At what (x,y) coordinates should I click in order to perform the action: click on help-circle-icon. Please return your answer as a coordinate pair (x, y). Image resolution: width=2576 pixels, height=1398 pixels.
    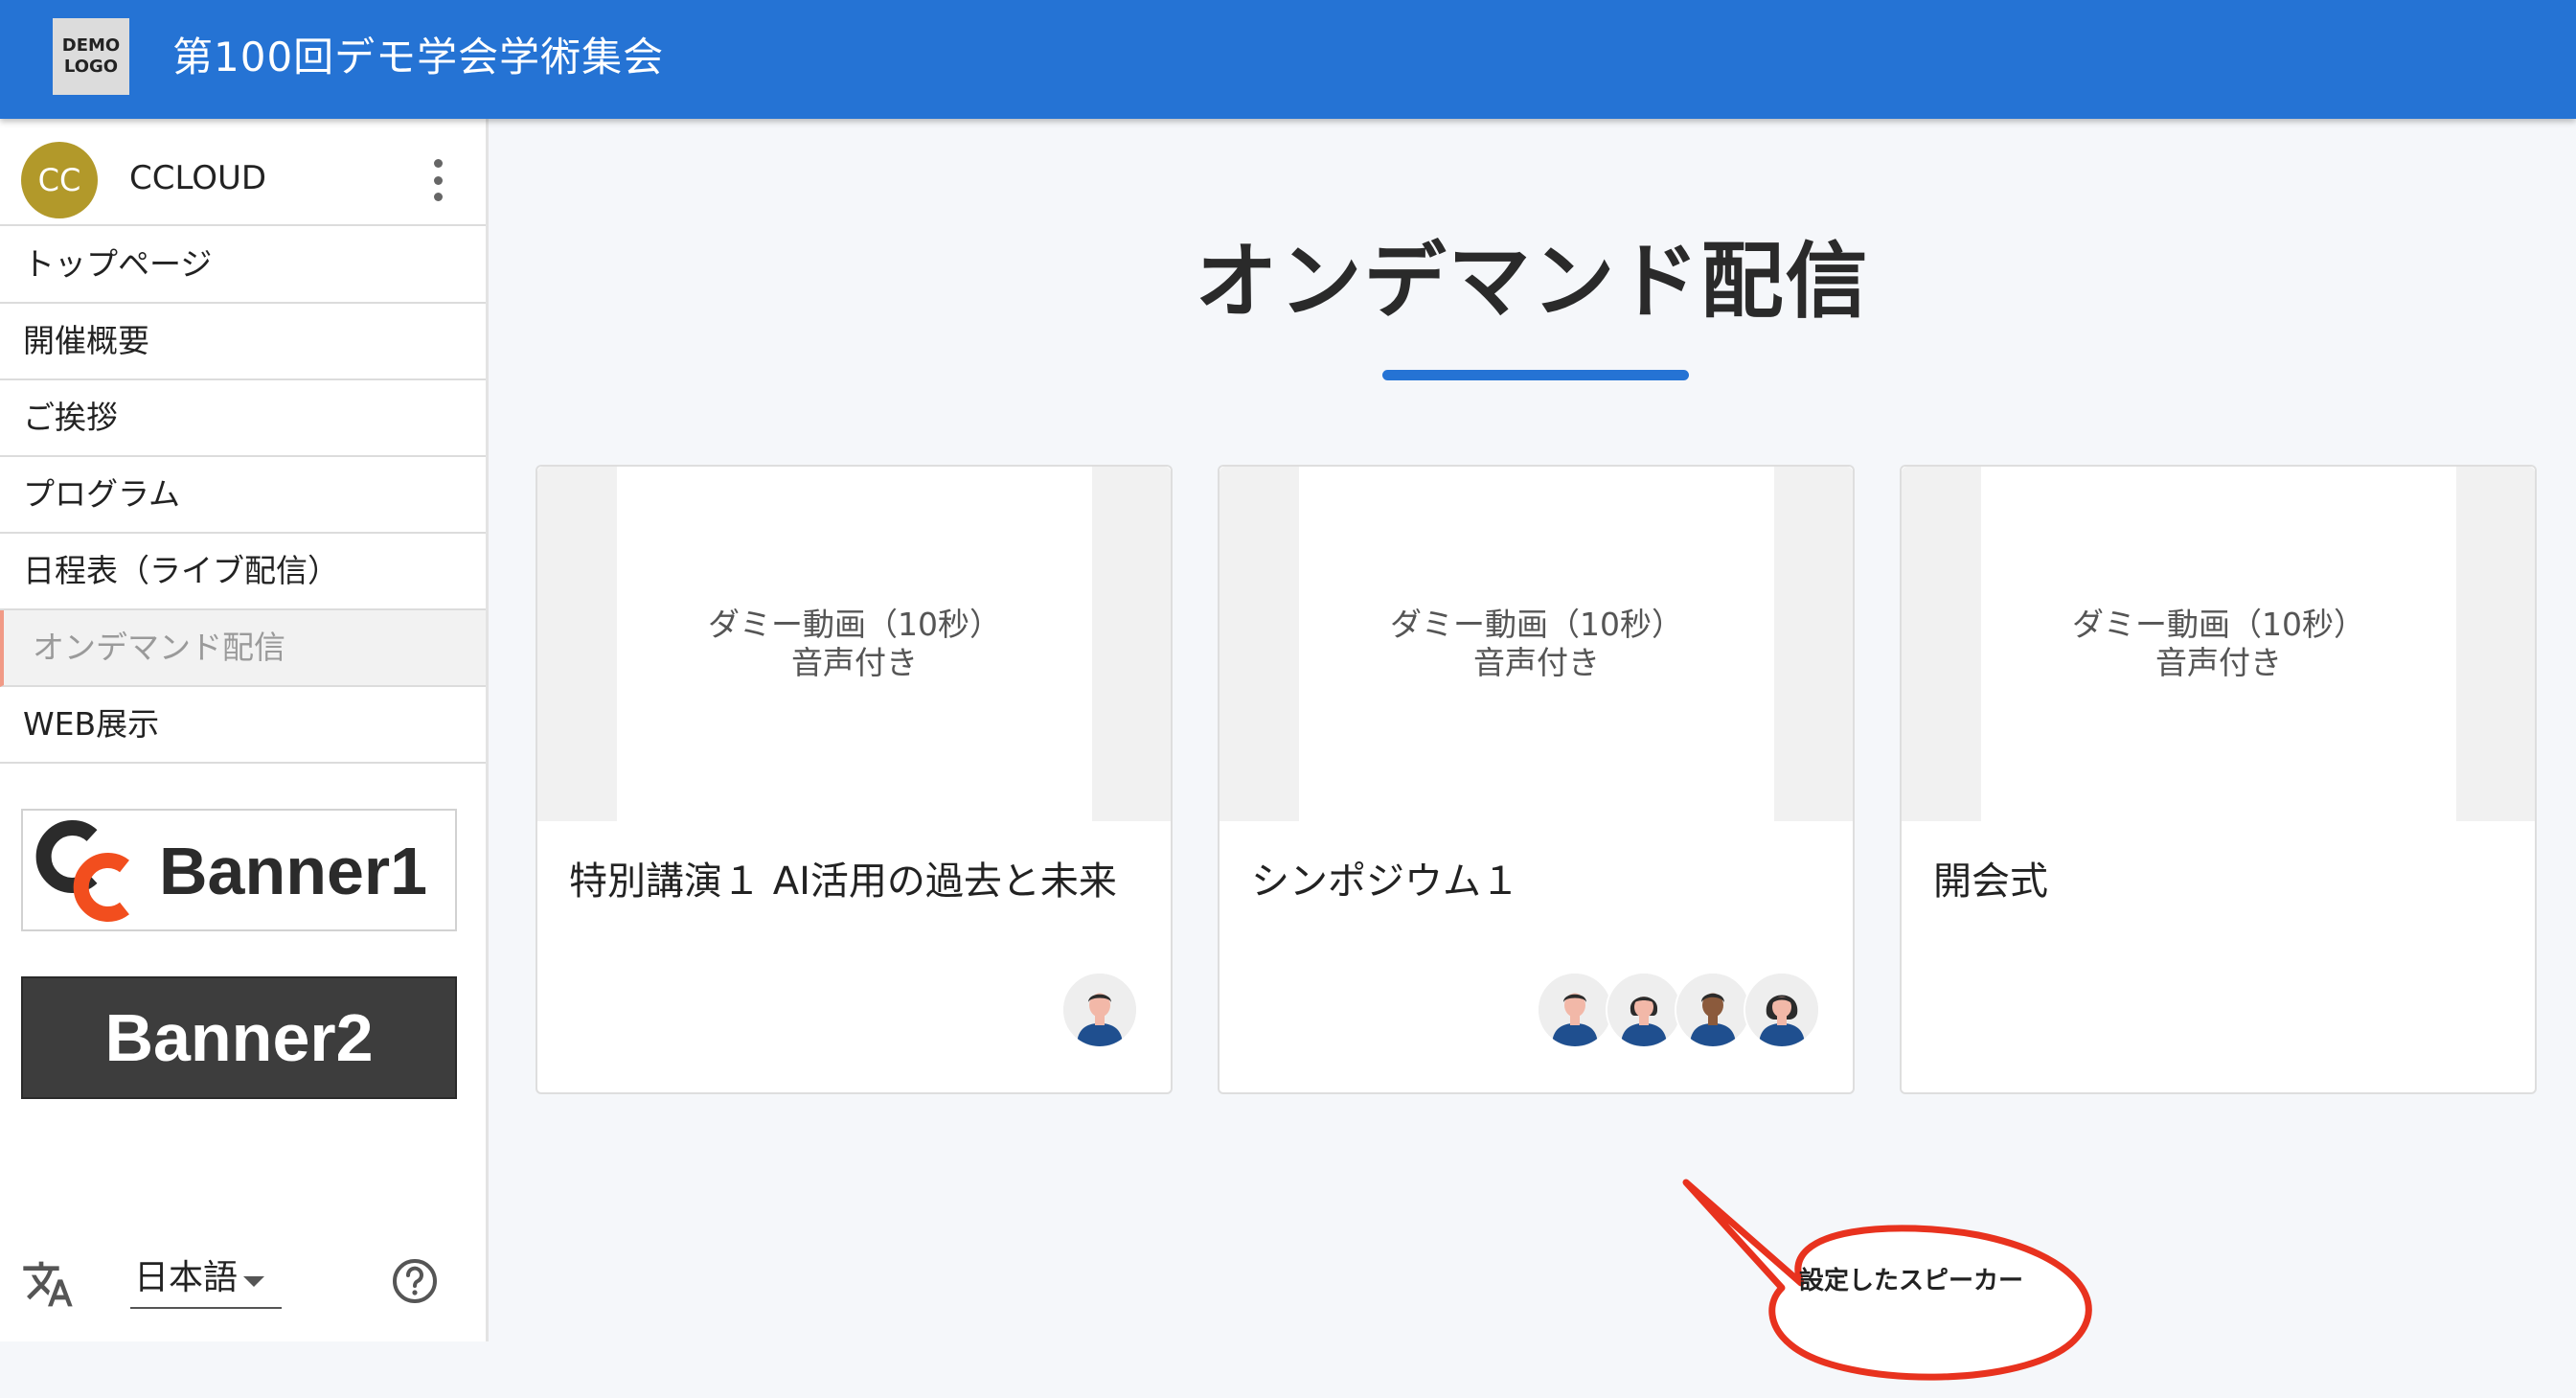
    Looking at the image, I should click on (415, 1281).